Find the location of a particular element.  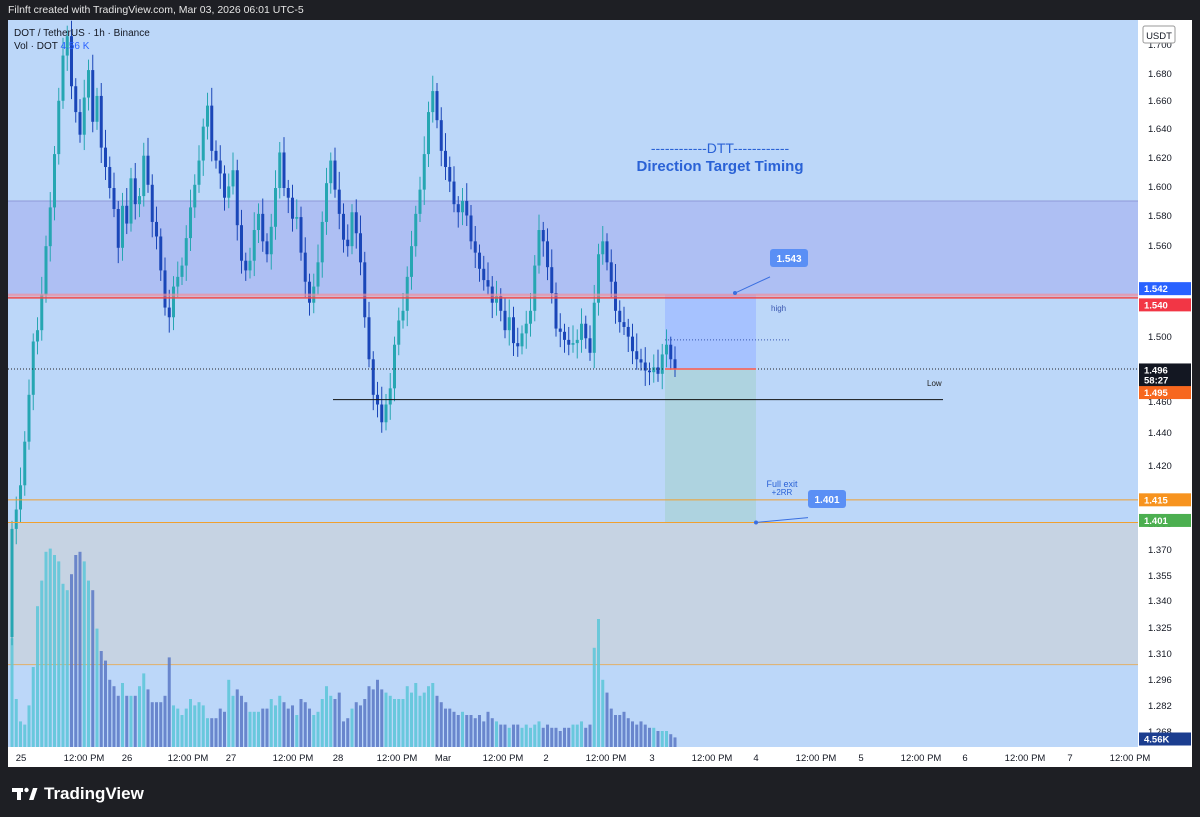

target-callout-dot is located at coordinates (735, 293).